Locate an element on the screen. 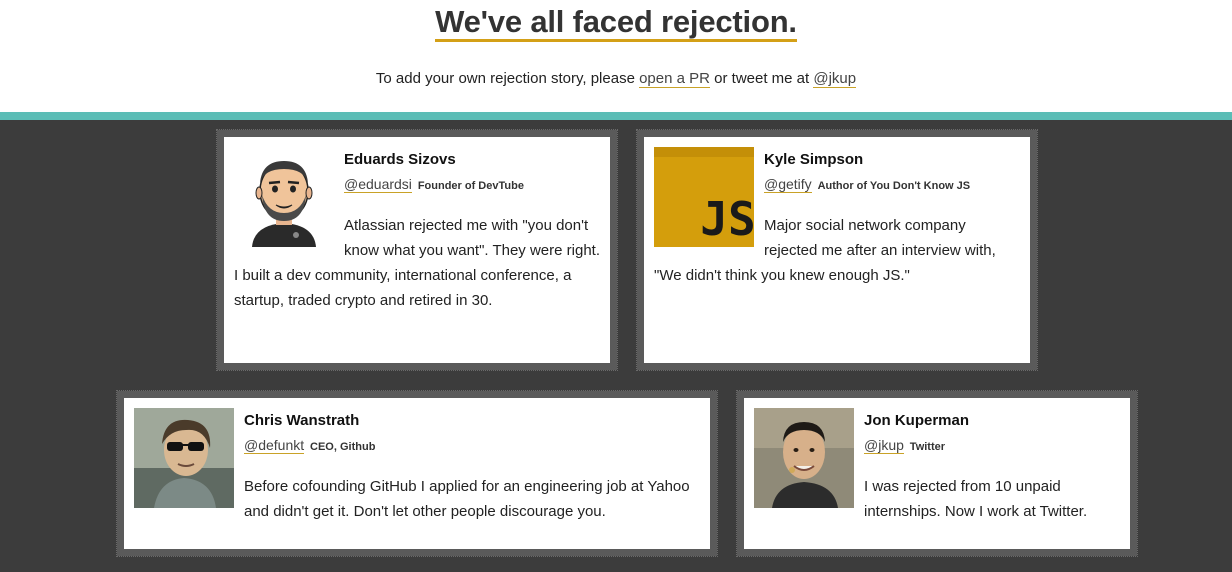 The image size is (1232, 572). author-role: Author of You Don't Know JS is located at coordinates (894, 186).